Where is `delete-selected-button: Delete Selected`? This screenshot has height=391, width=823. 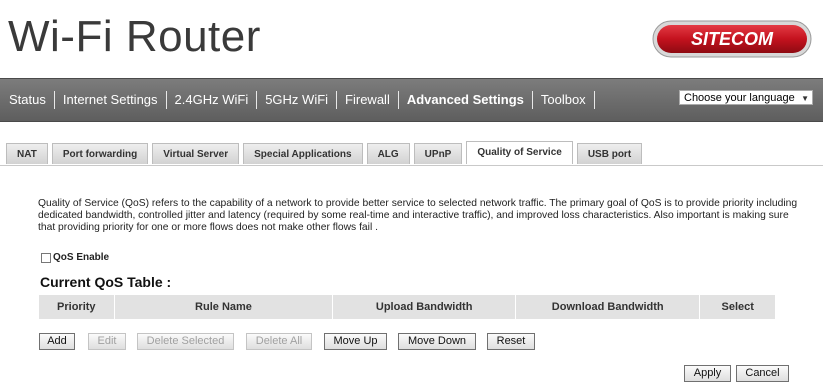
delete-selected-button: Delete Selected is located at coordinates (185, 341).